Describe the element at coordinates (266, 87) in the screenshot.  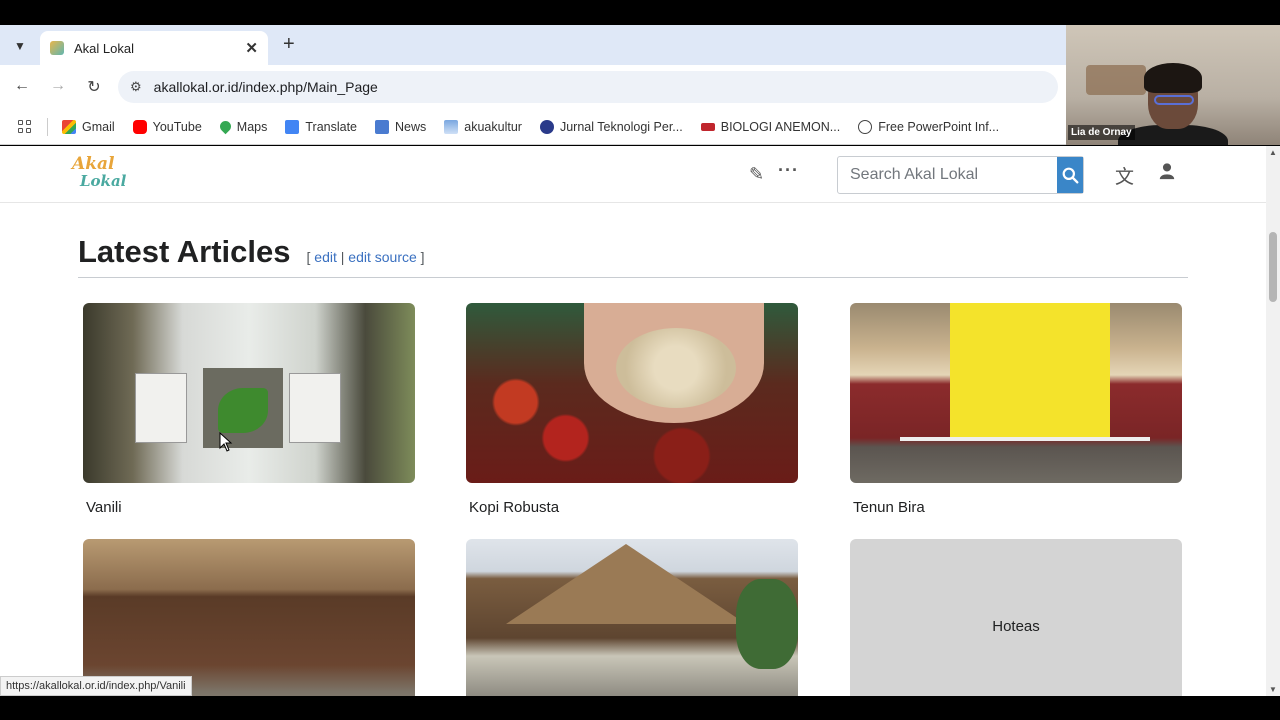
I see `address-url: akallokal.or.id/index.php/Main_Page` at that location.